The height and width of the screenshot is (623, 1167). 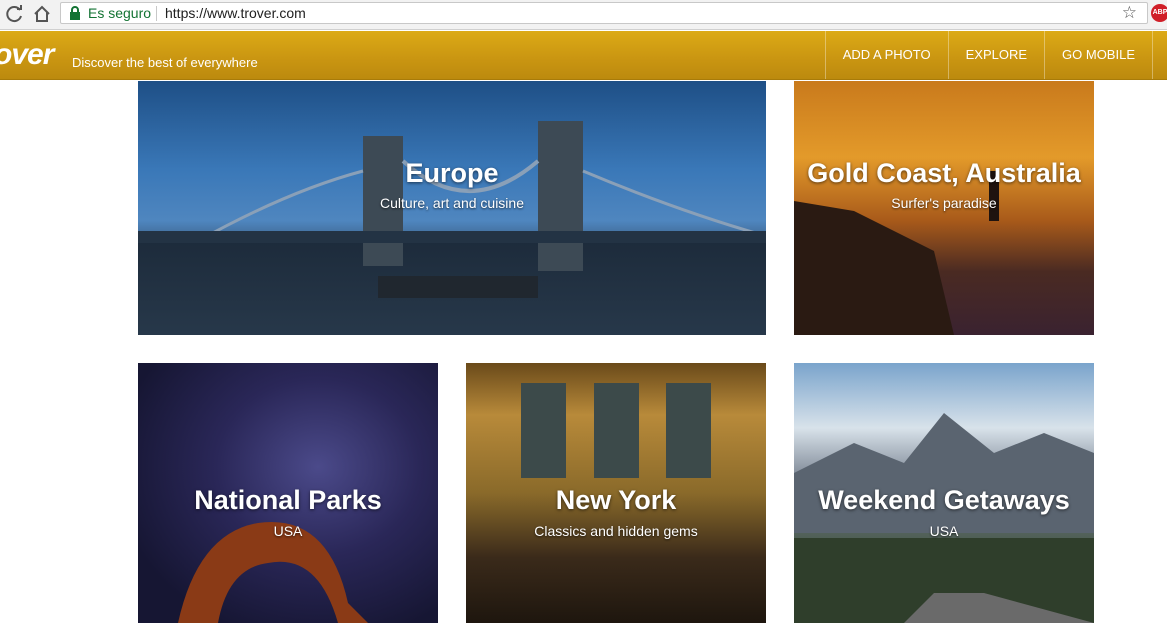 What do you see at coordinates (886, 55) in the screenshot?
I see `nav-add-a-photo: ADD A PHOTO` at bounding box center [886, 55].